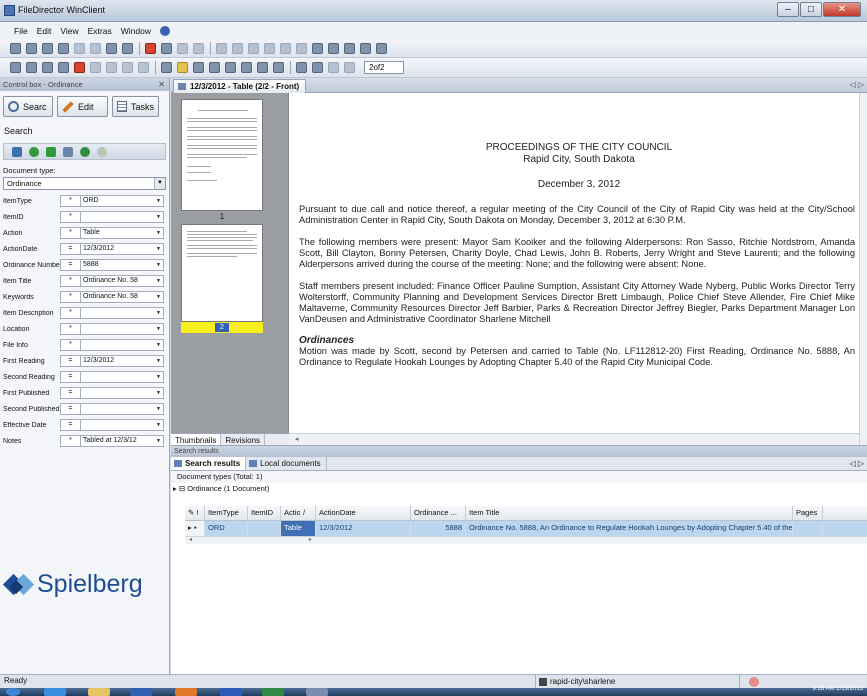 Image resolution: width=867 pixels, height=696 pixels. Describe the element at coordinates (122, 201) in the screenshot. I see `field-value-input: ORD ▼` at that location.